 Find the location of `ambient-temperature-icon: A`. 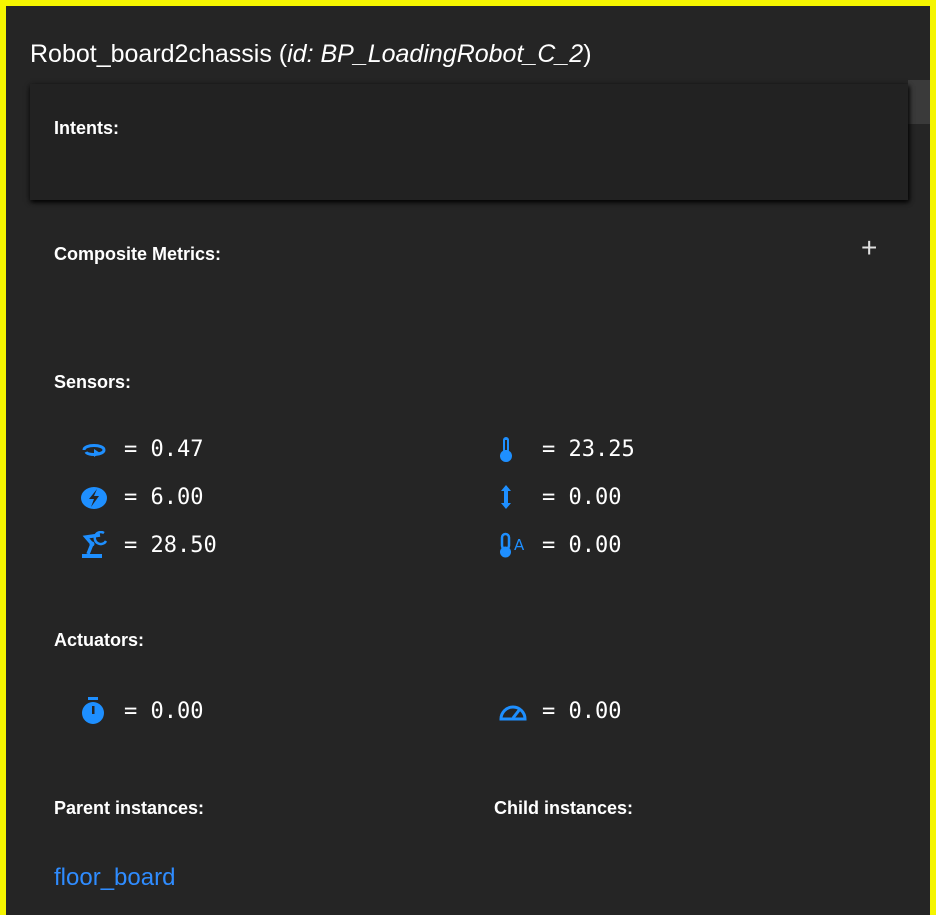

ambient-temperature-icon: A is located at coordinates (518, 545).